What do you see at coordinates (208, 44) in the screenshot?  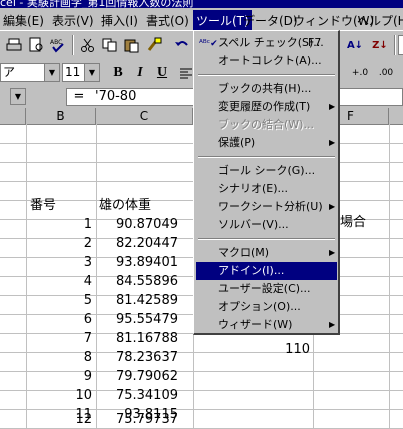 I see `spell-check-icon: ᴬᴮᶜ✔` at bounding box center [208, 44].